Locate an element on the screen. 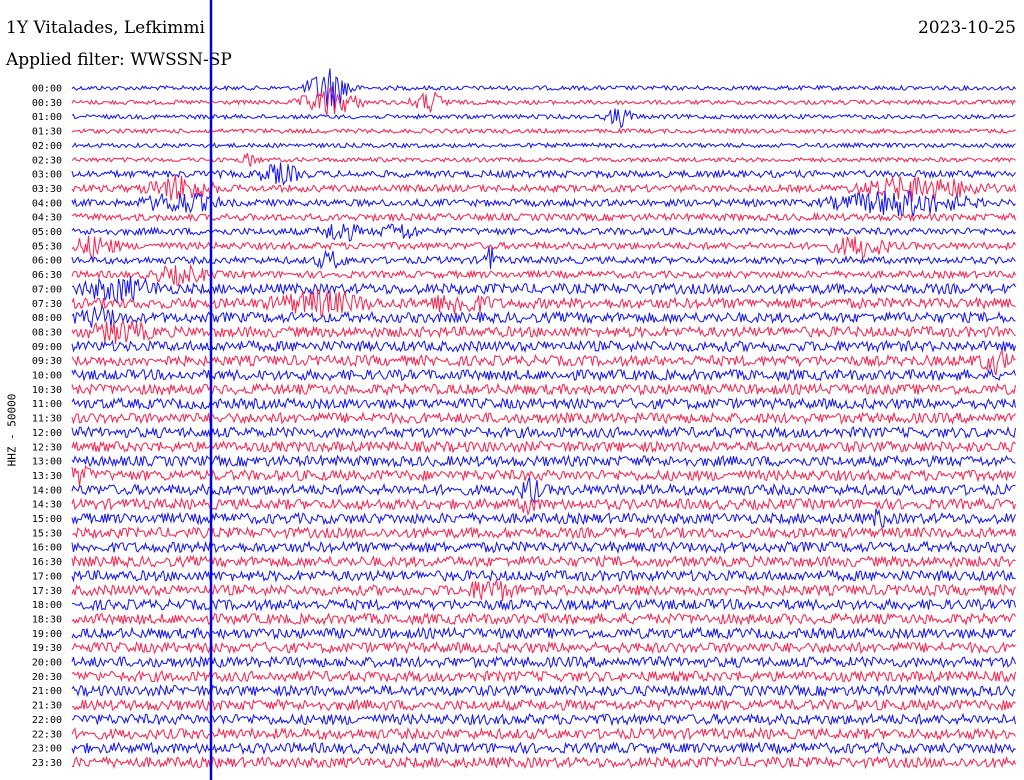 This screenshot has width=1024, height=780. seismic-trace-11:30 is located at coordinates (543, 418).